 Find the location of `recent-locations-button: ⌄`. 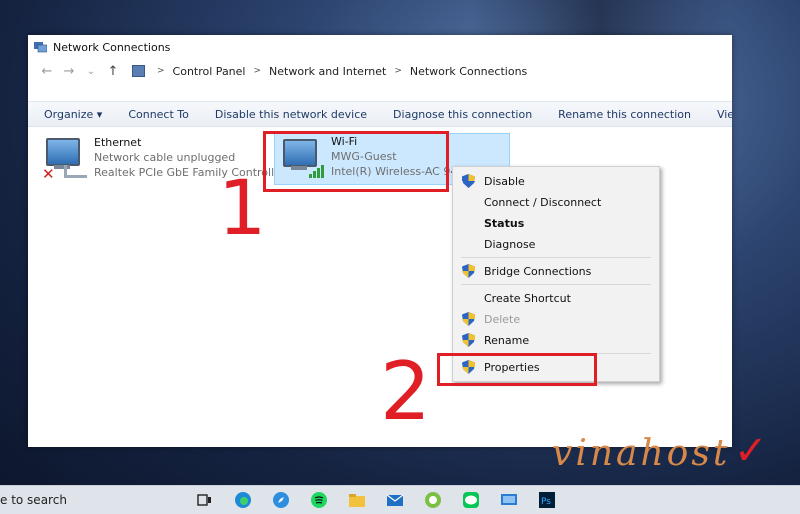

recent-locations-button: ⌄ is located at coordinates (91, 71).